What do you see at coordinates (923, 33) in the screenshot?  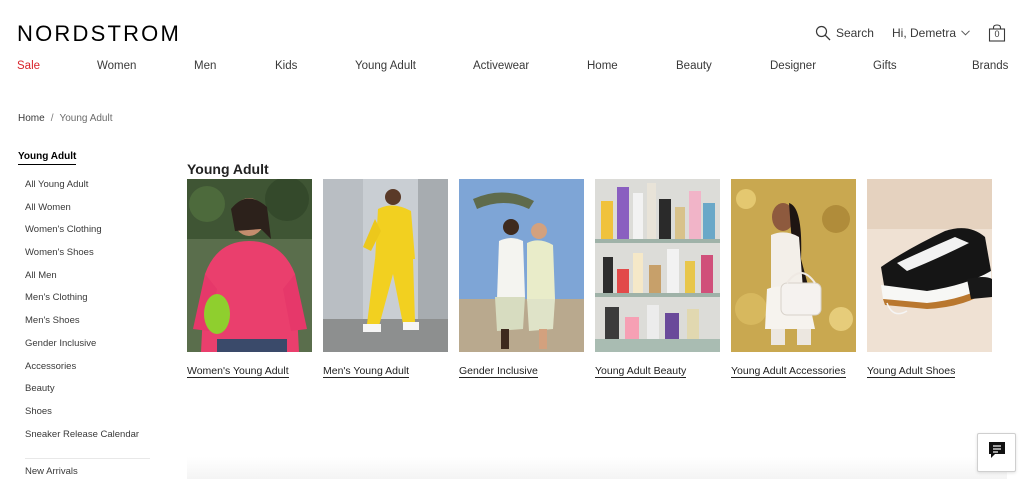 I see `account-label: Hi, Demetra` at bounding box center [923, 33].